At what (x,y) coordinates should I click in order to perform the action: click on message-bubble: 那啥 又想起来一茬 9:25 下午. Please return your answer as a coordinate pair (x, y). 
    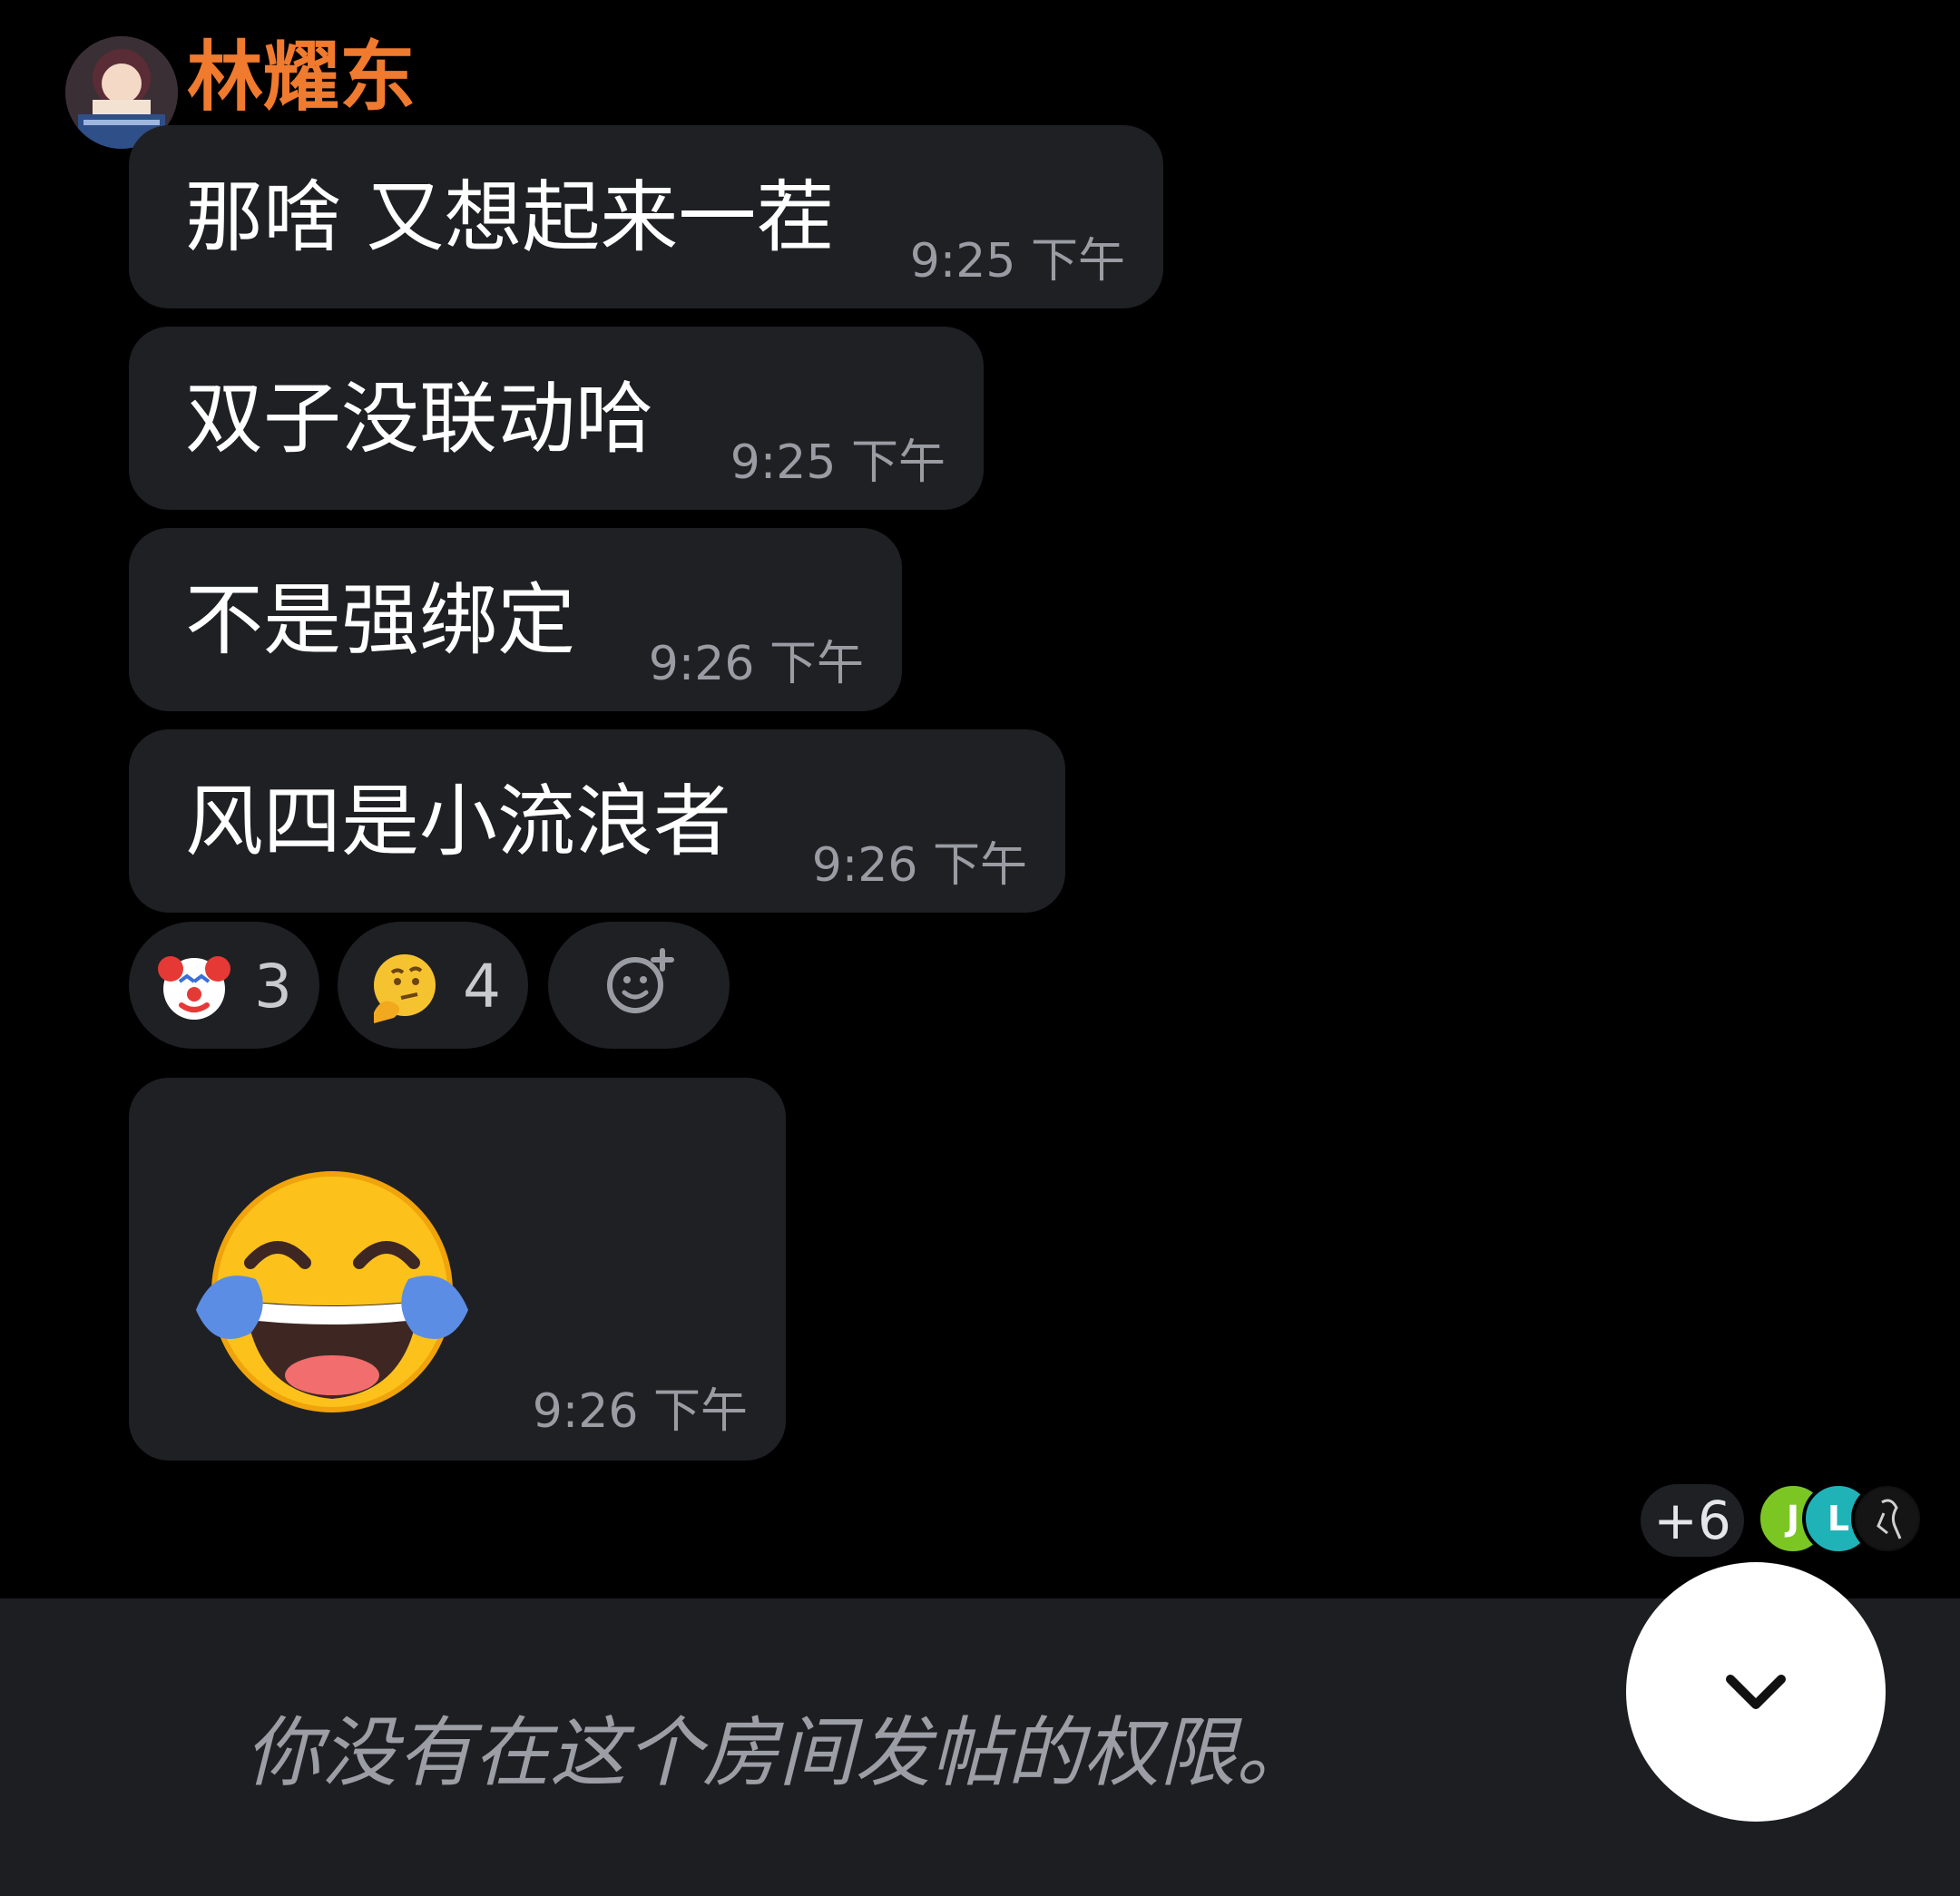
    Looking at the image, I should click on (646, 217).